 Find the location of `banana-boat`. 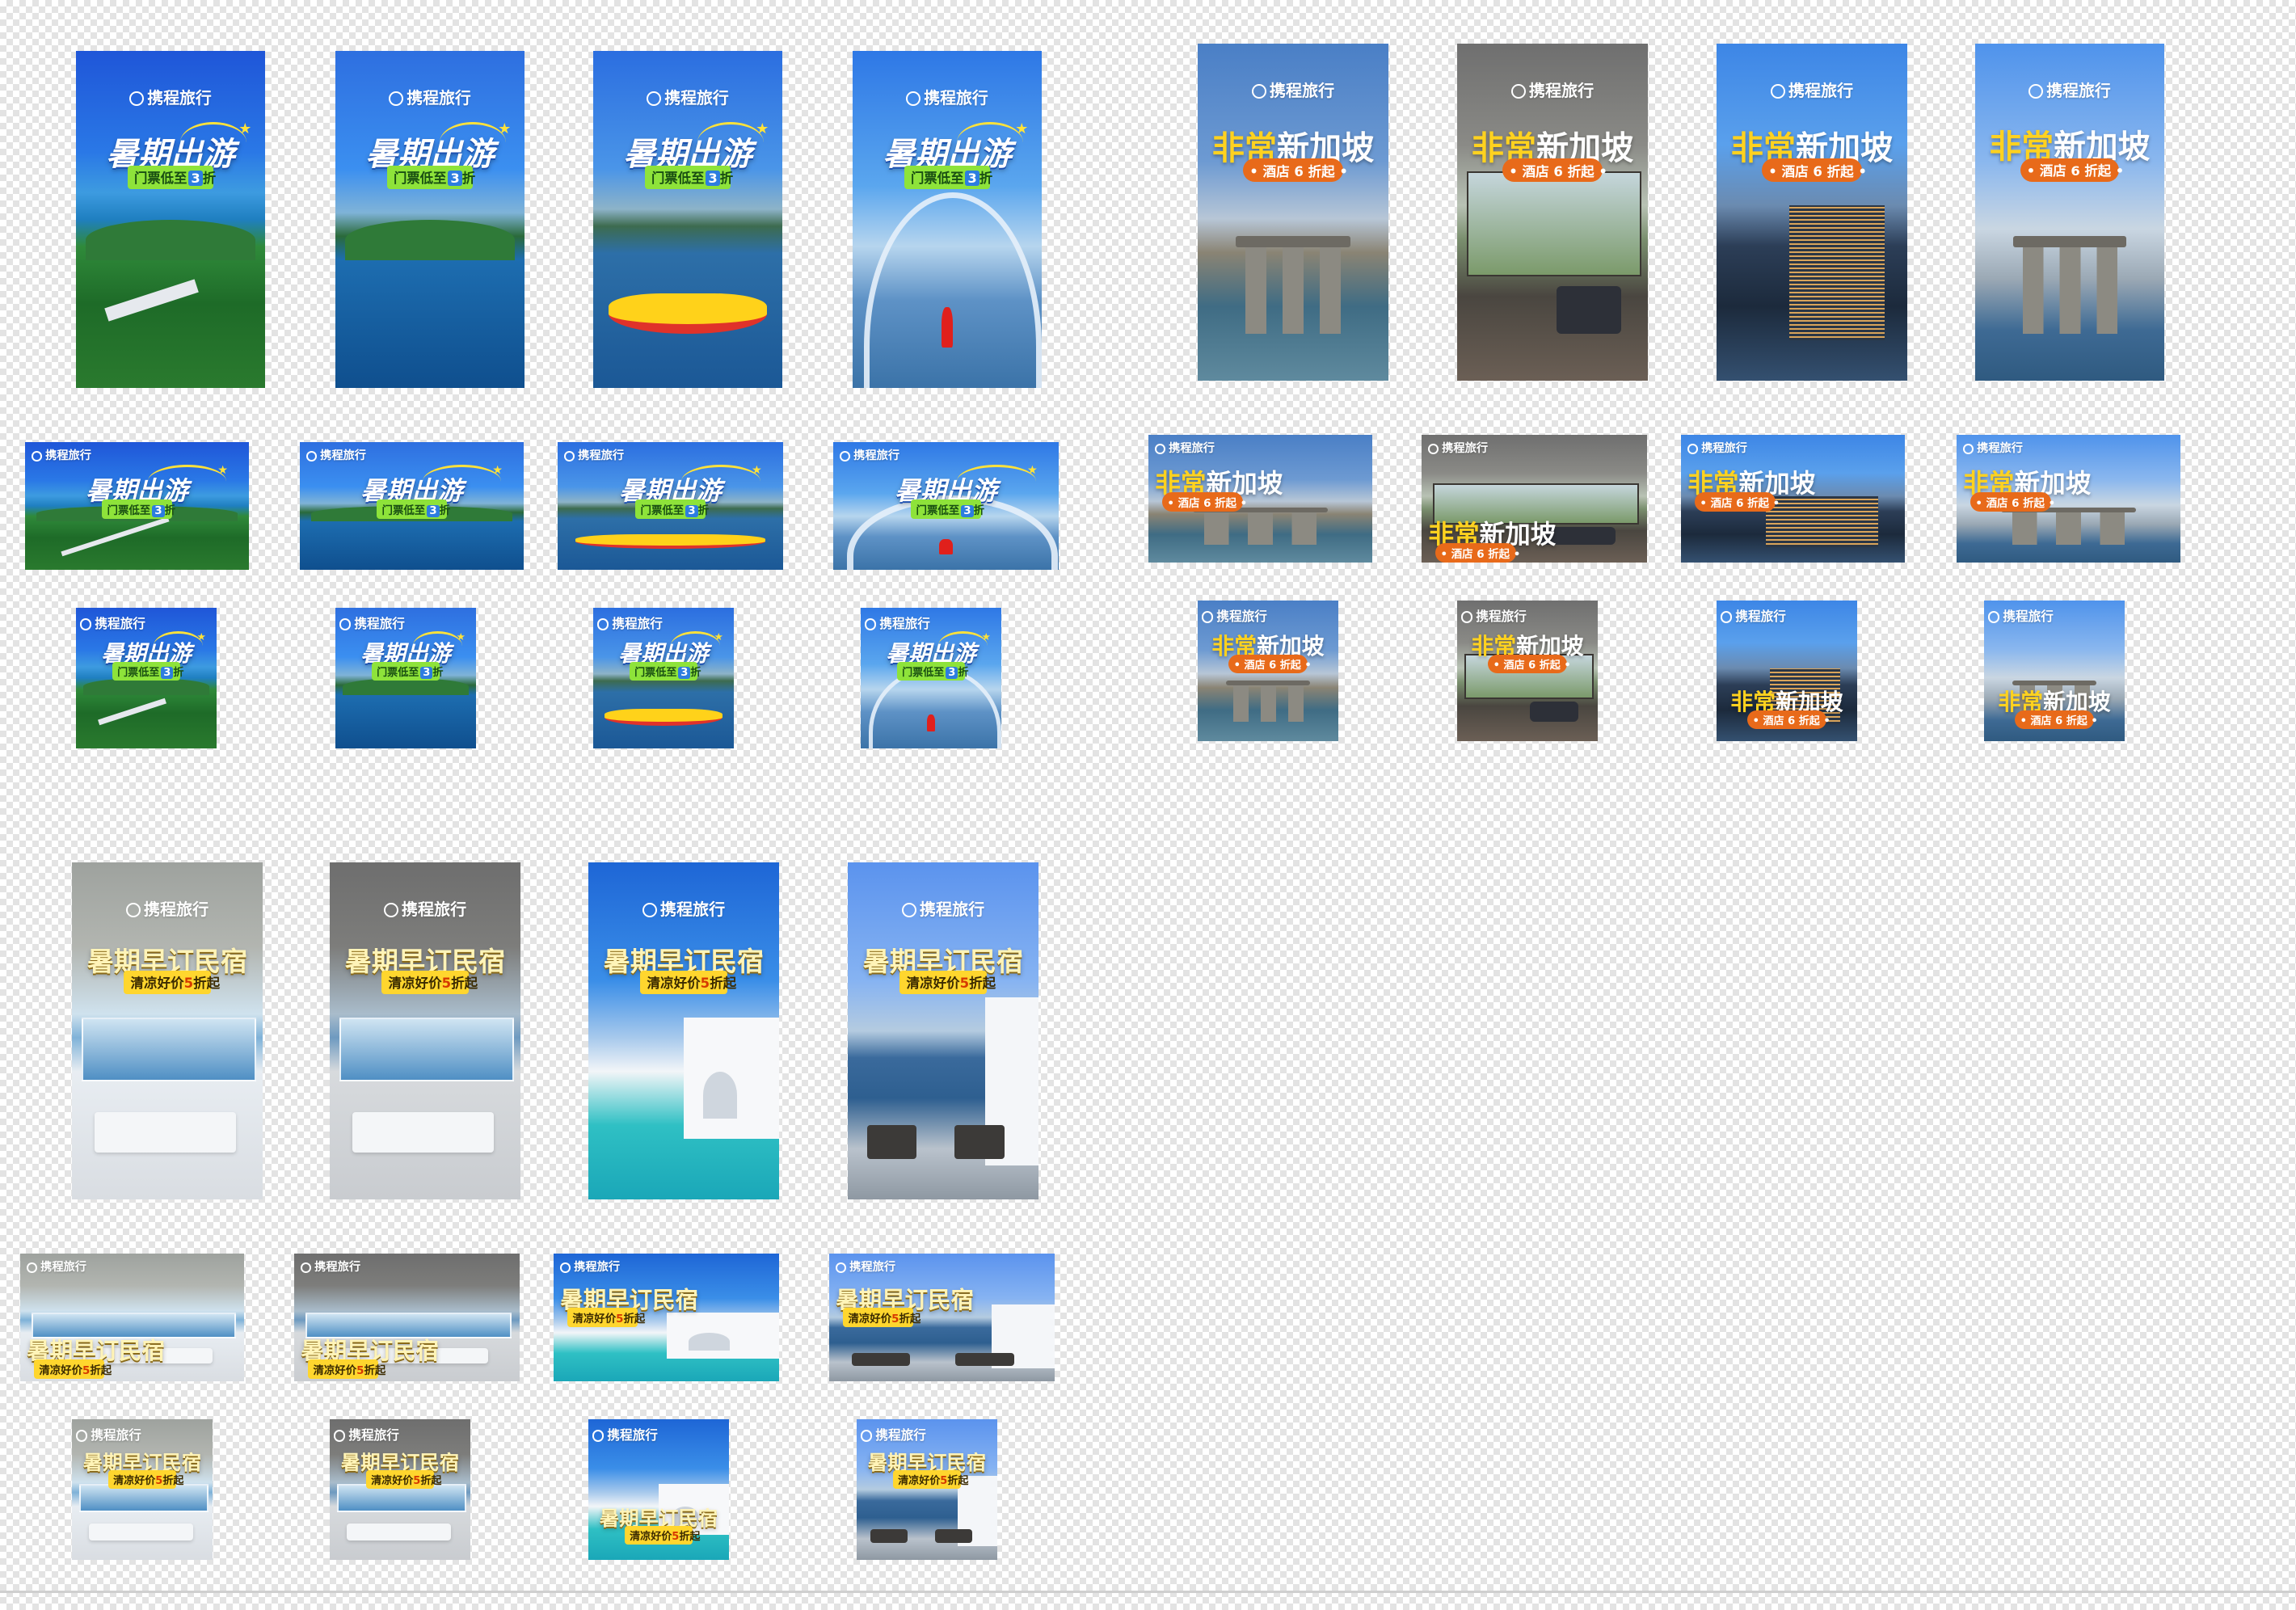

banana-boat is located at coordinates (670, 541).